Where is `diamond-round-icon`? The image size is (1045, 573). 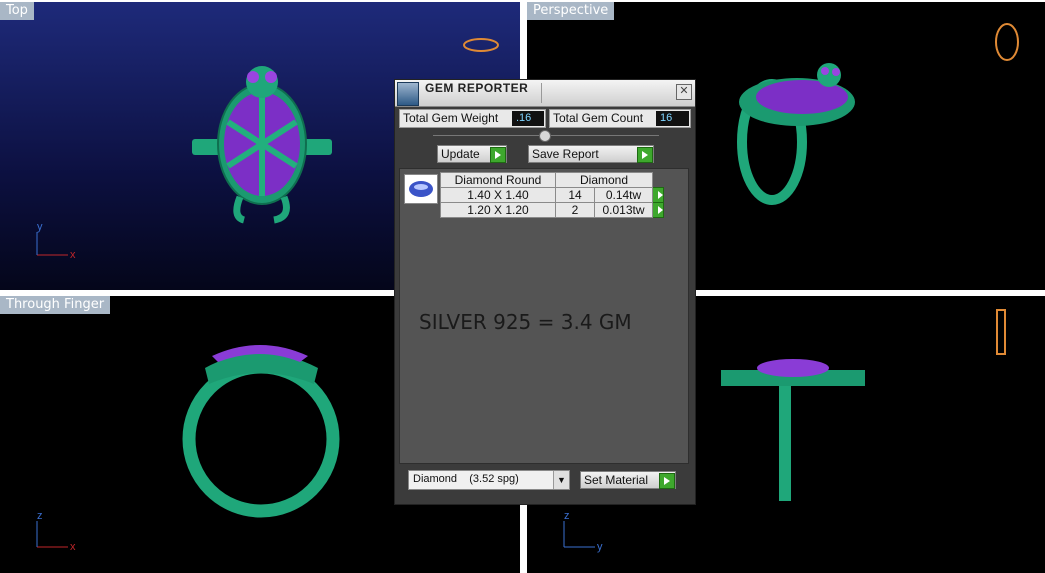 diamond-round-icon is located at coordinates (421, 189).